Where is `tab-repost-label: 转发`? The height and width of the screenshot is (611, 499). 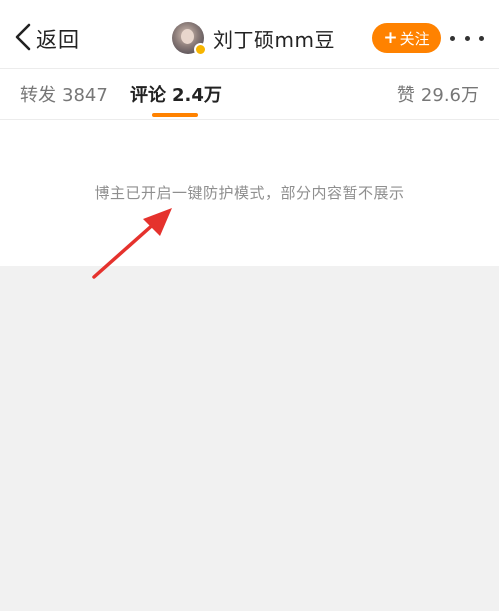
tab-repost-label: 转发 is located at coordinates (38, 95).